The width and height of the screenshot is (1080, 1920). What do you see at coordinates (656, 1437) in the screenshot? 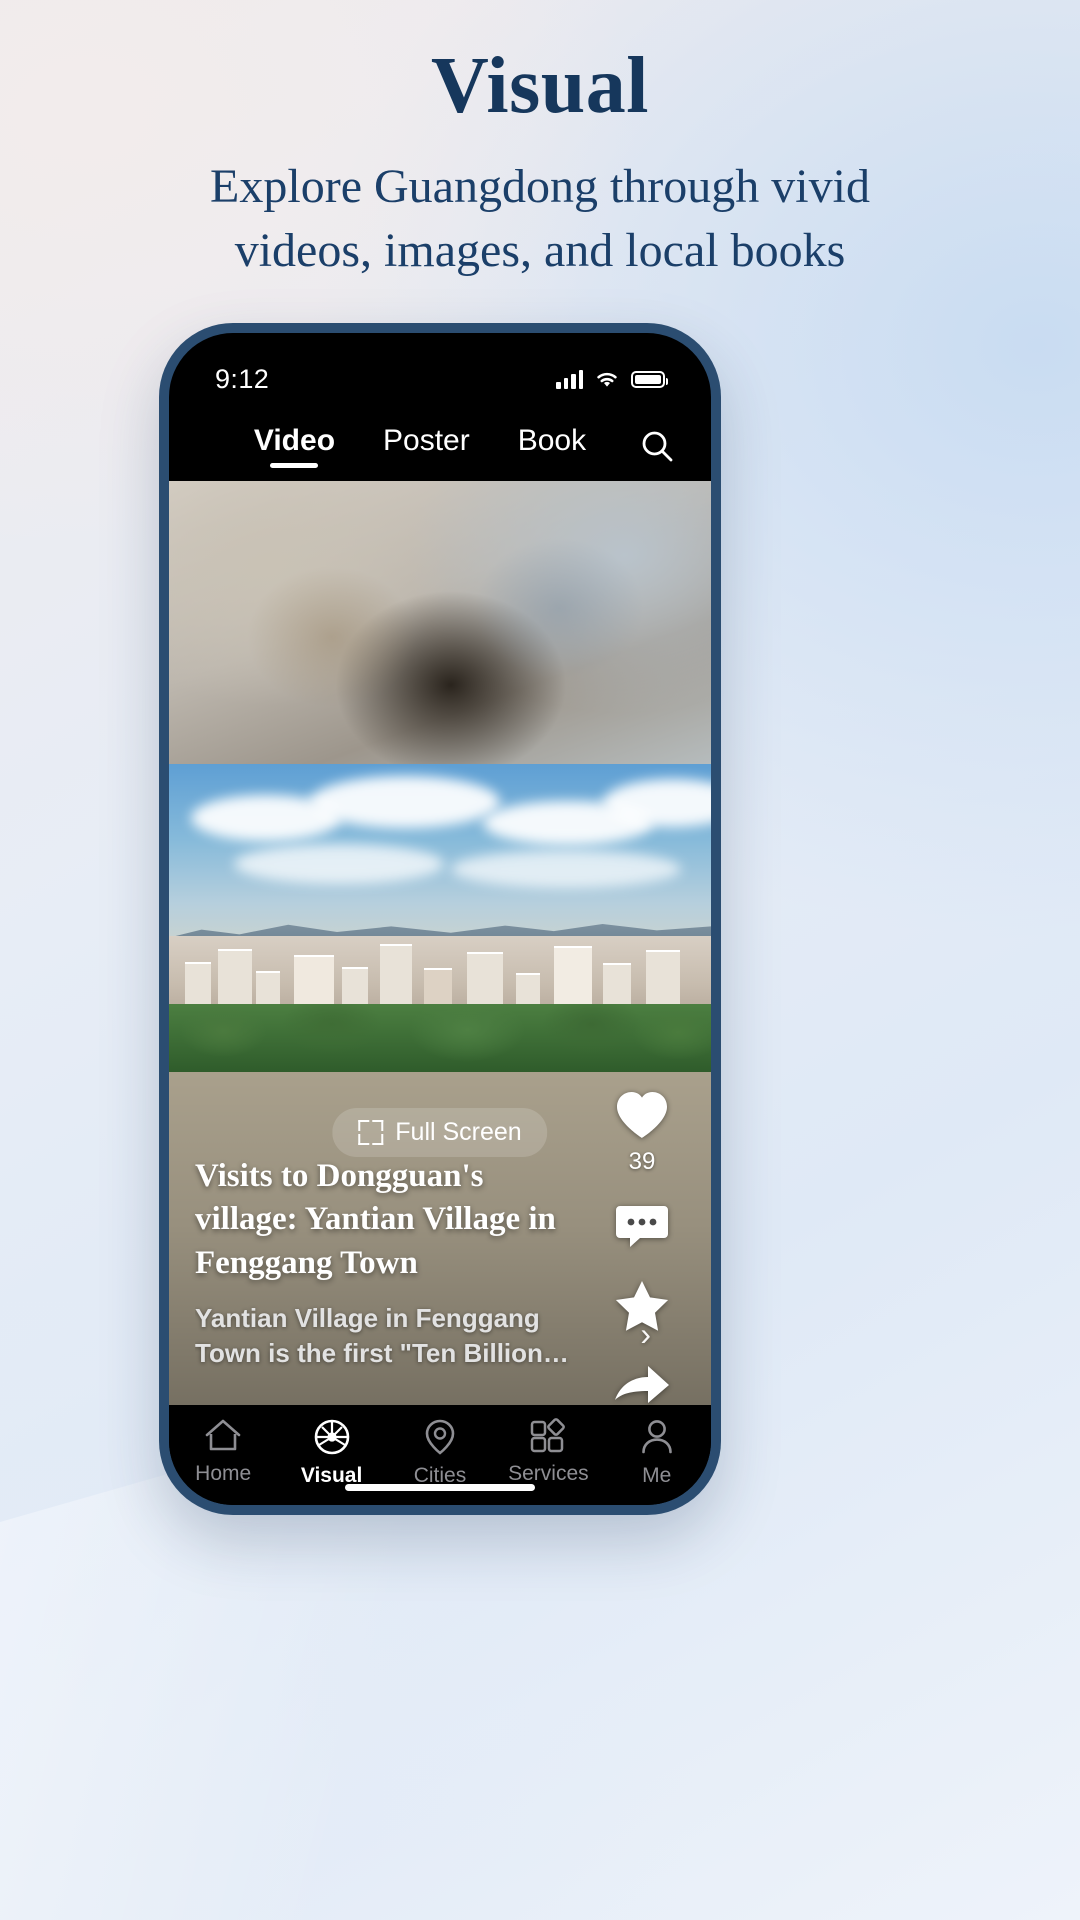
I see `person-icon` at bounding box center [656, 1437].